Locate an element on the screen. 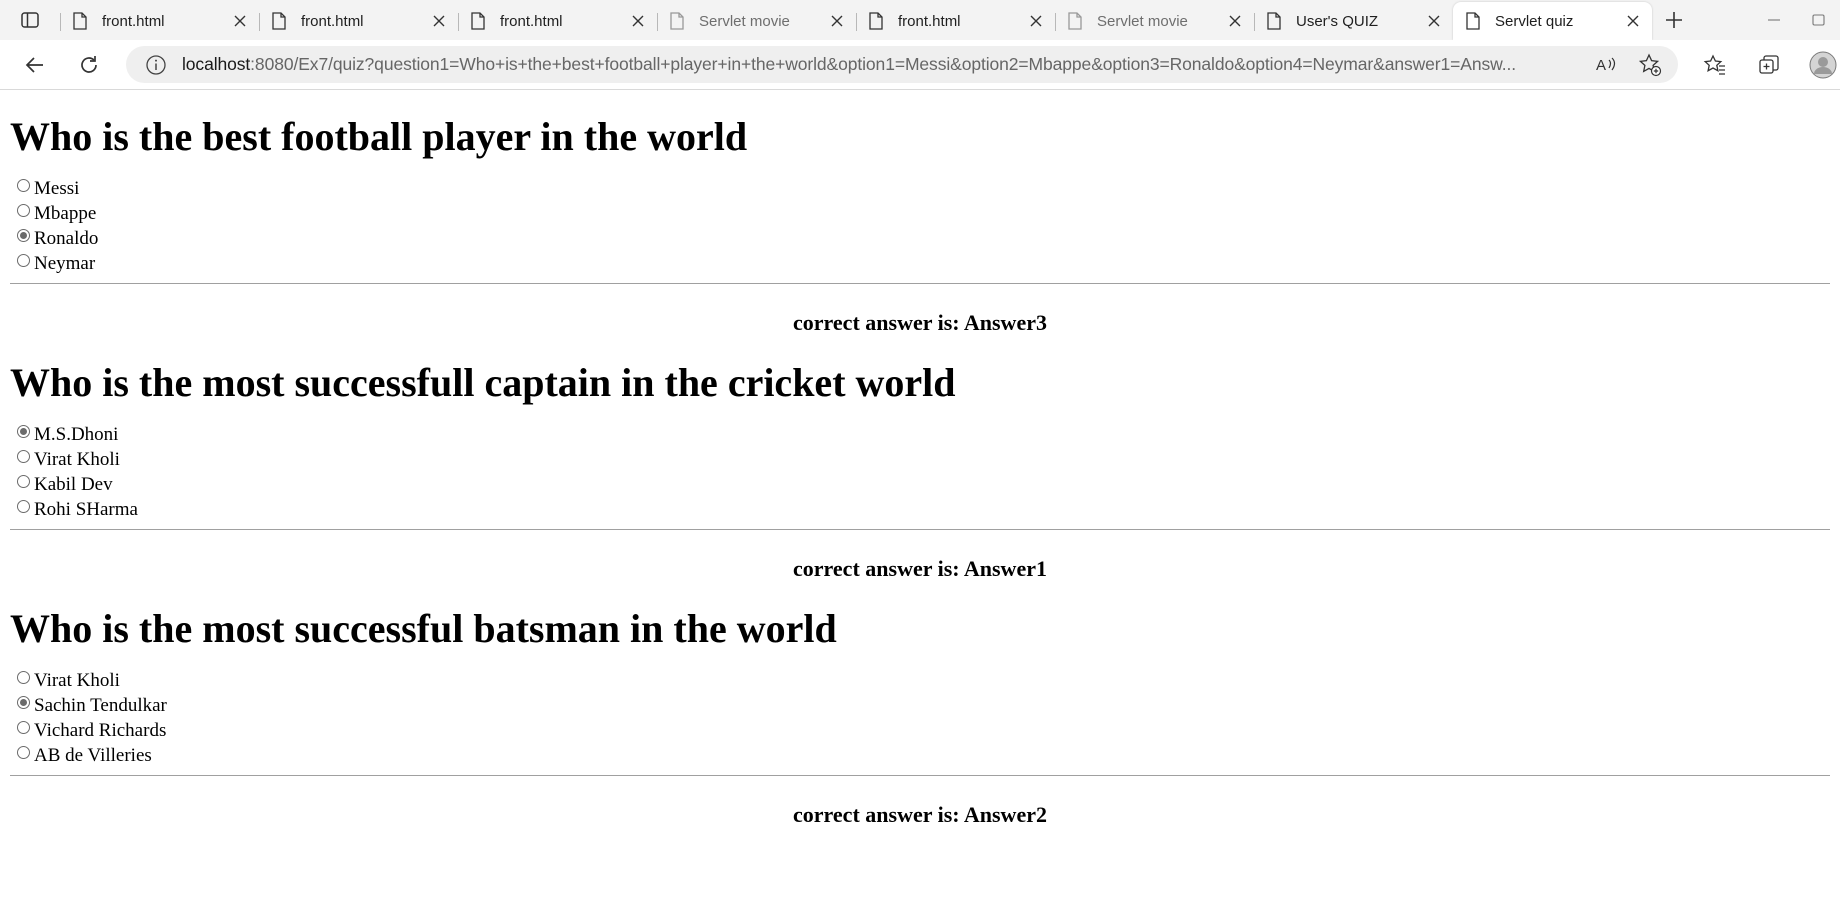 This screenshot has height=900, width=1840. option-label: Mbappe is located at coordinates (65, 213).